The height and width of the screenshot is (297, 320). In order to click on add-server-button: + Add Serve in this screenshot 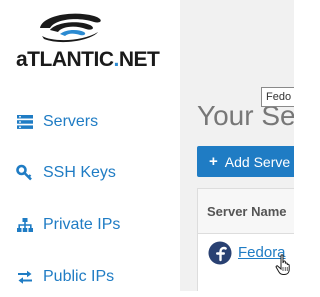, I will do `click(245, 161)`.